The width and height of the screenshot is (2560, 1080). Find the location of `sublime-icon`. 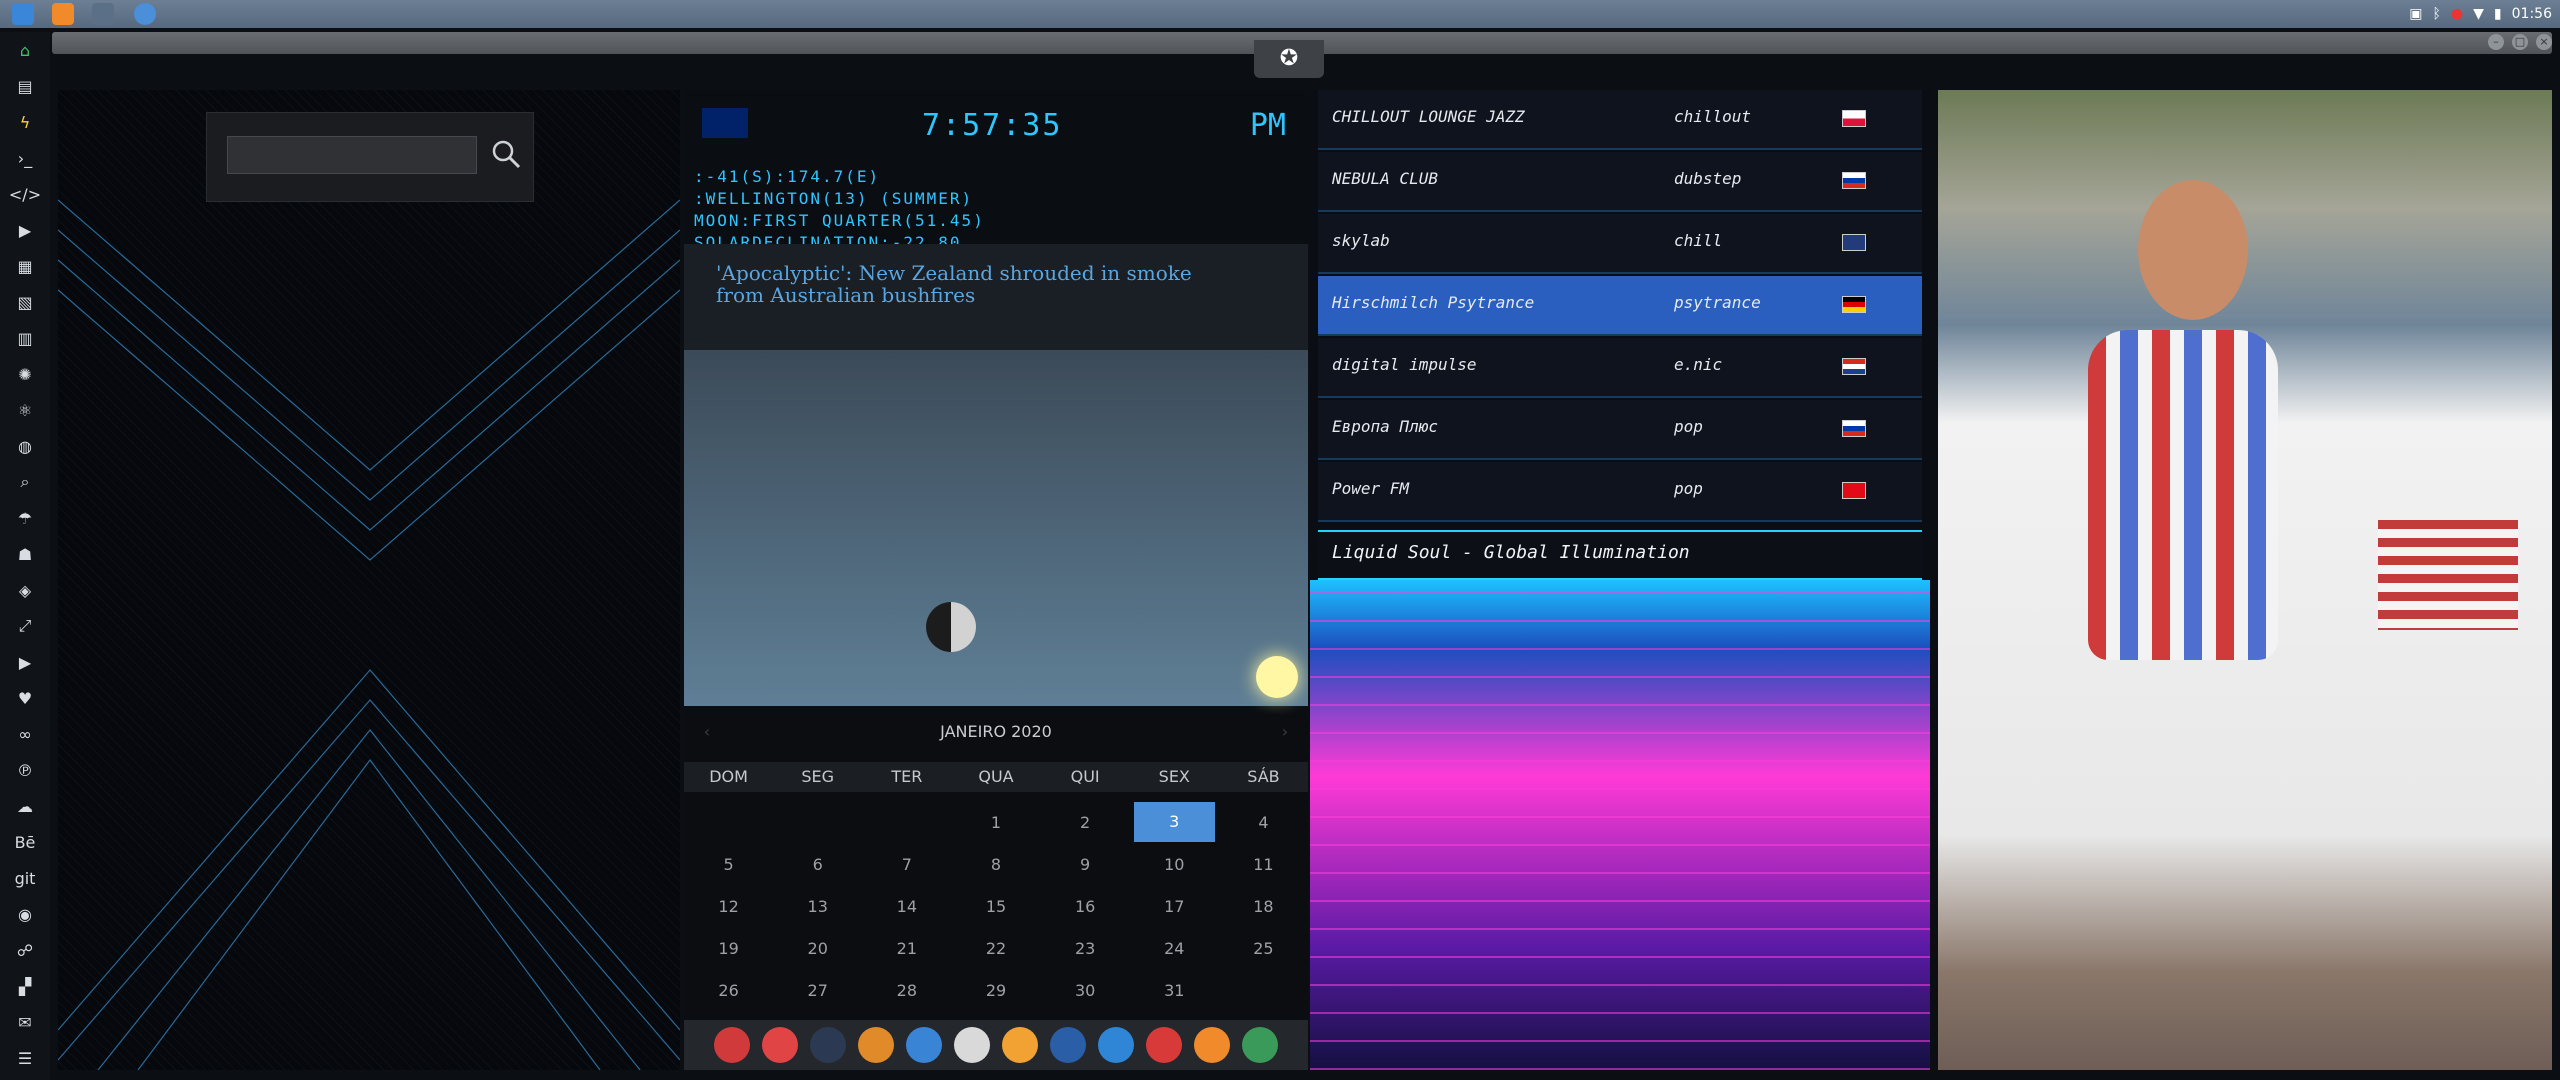

sublime-icon is located at coordinates (63, 14).